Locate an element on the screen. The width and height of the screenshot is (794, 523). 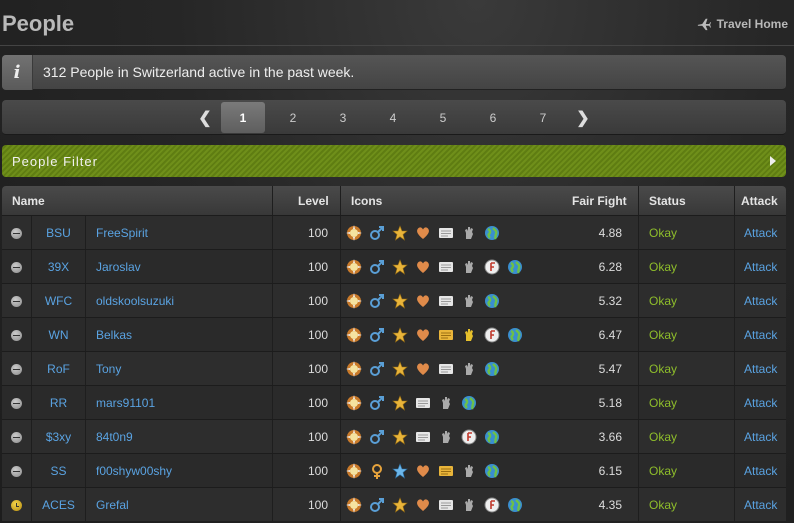
faction-link: ACES is located at coordinates (58, 505).